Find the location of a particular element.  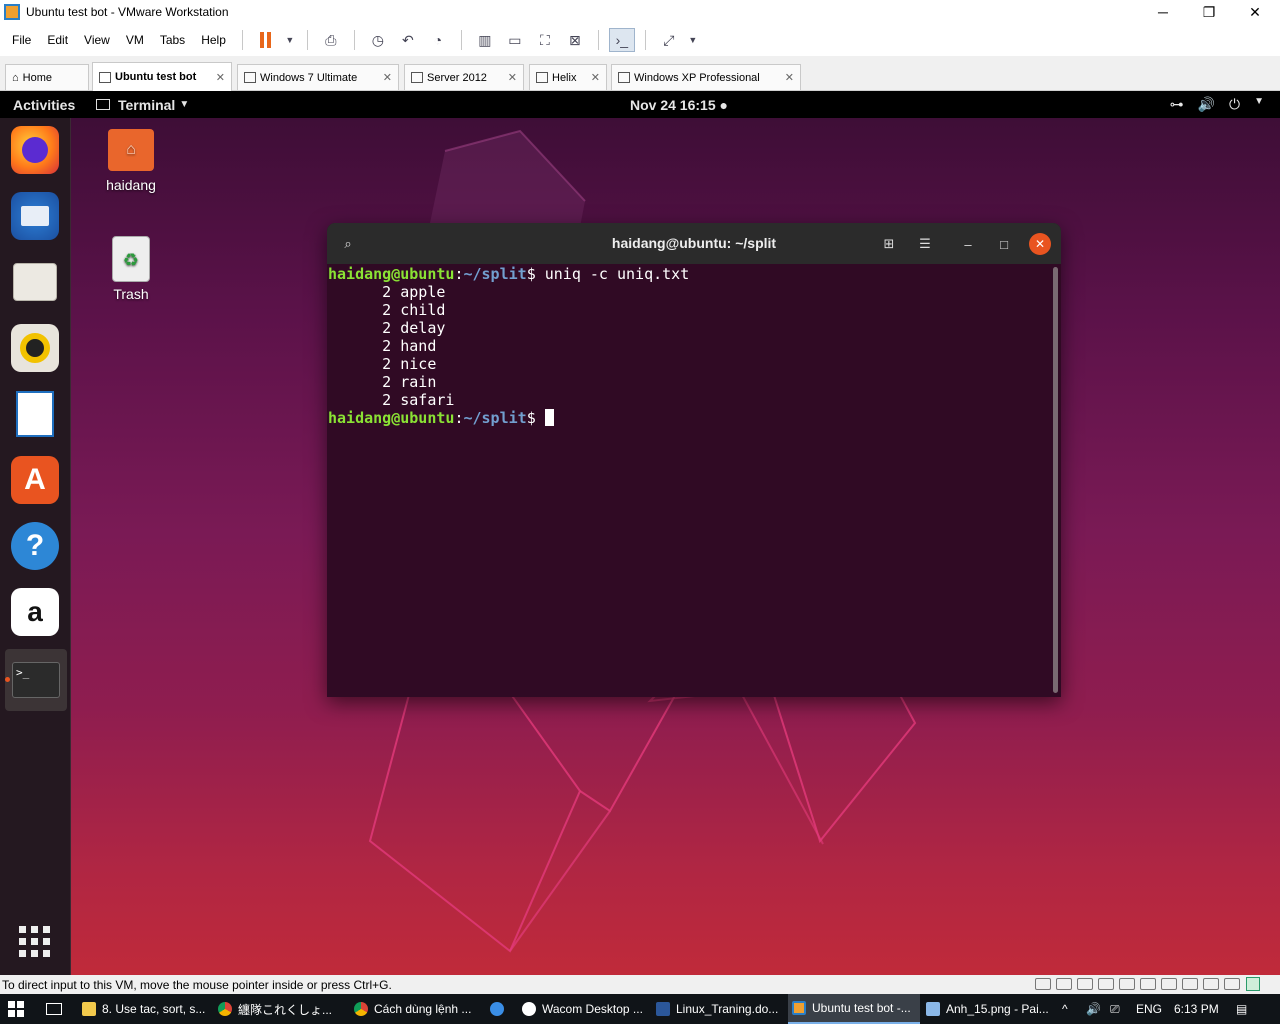

libreoffice-writer-icon is located at coordinates (35, 414).